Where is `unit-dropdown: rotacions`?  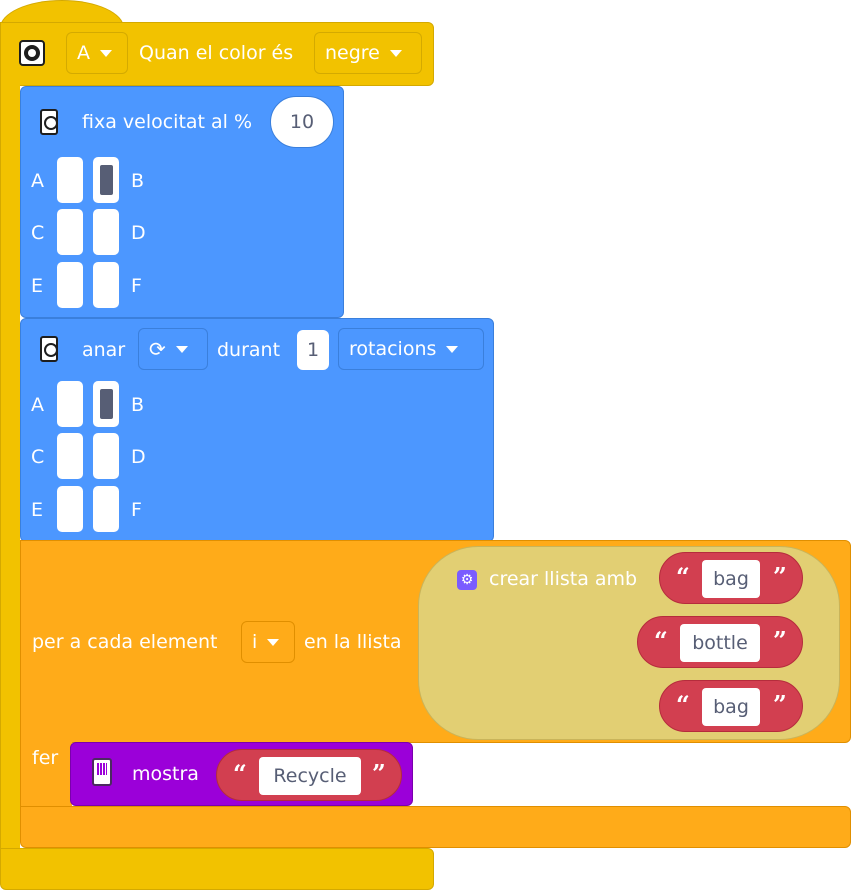
unit-dropdown: rotacions is located at coordinates (411, 349).